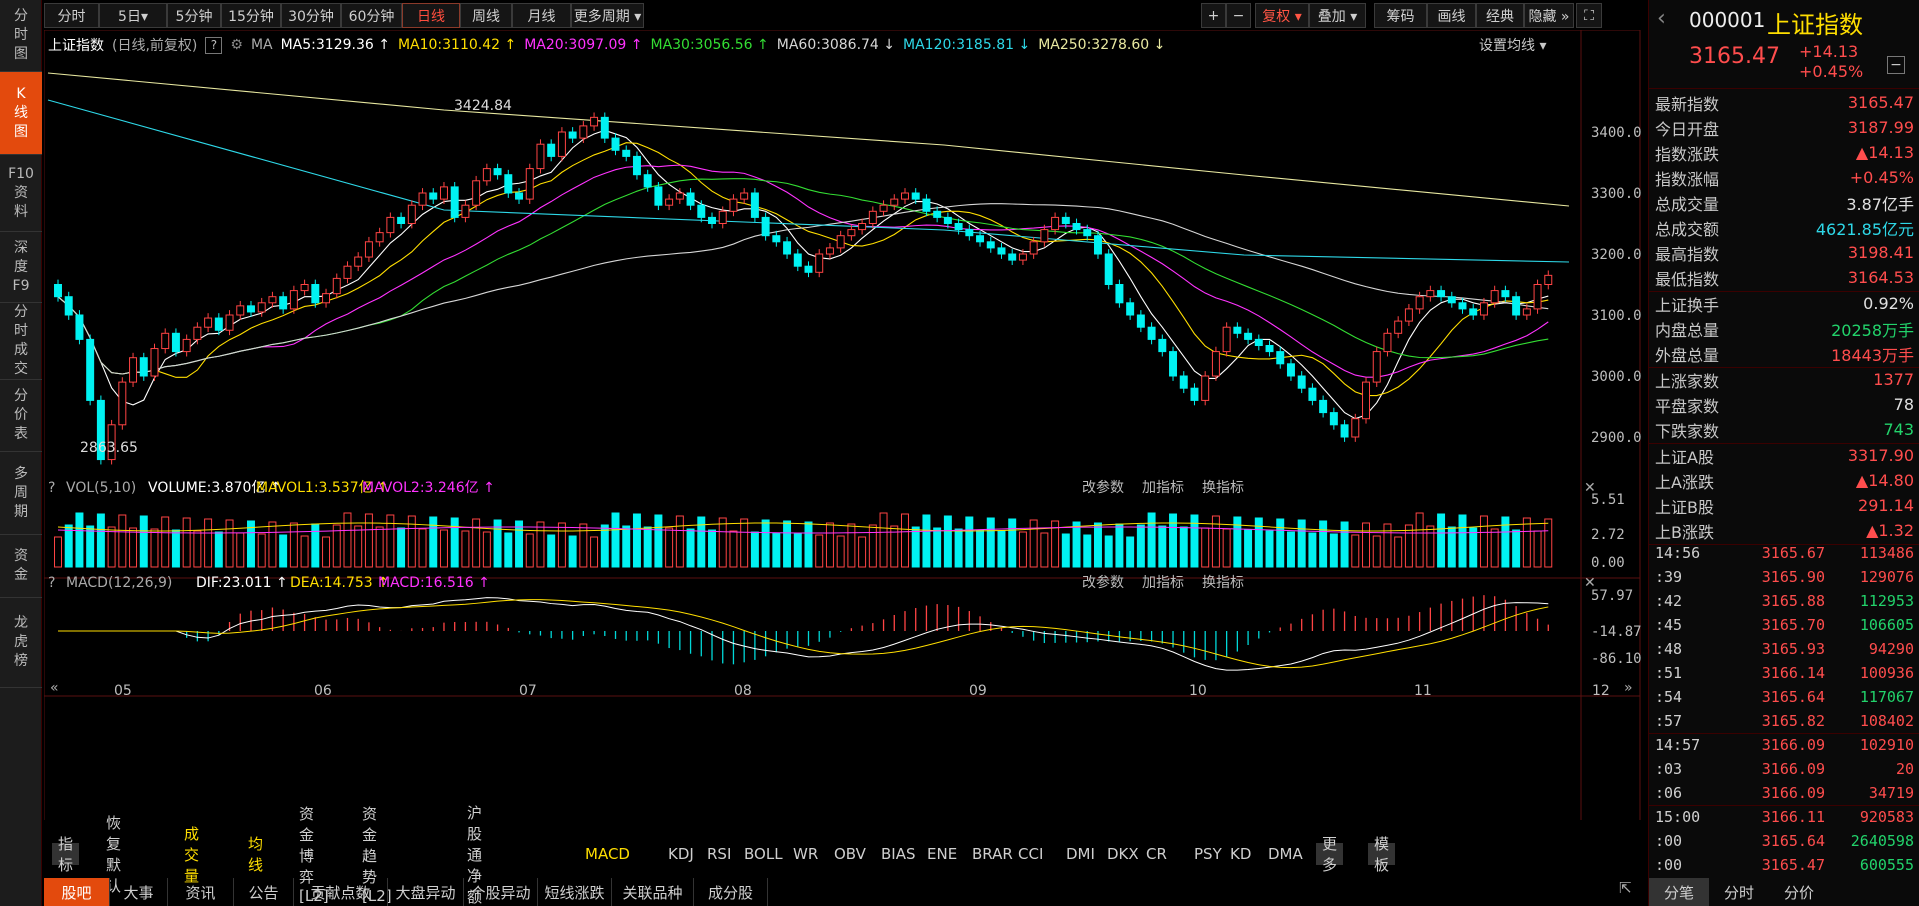 The width and height of the screenshot is (1919, 906). What do you see at coordinates (1590, 488) in the screenshot?
I see `vol-close-icon: ✕` at bounding box center [1590, 488].